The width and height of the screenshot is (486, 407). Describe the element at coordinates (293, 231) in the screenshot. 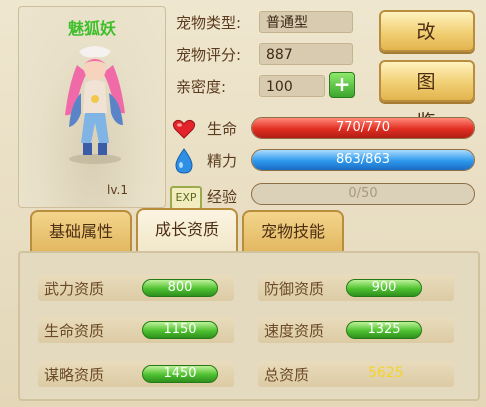

I see `tab-pet-skills: 宠物技能` at that location.